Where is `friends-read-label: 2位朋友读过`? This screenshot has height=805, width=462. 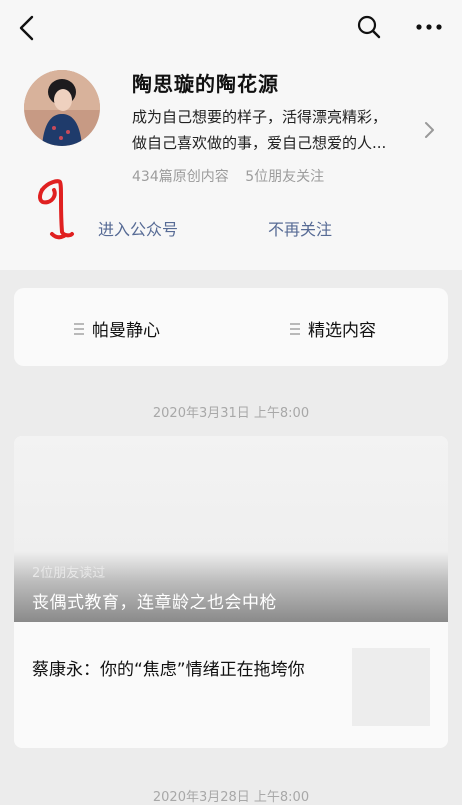 friends-read-label: 2位朋友读过 is located at coordinates (69, 573).